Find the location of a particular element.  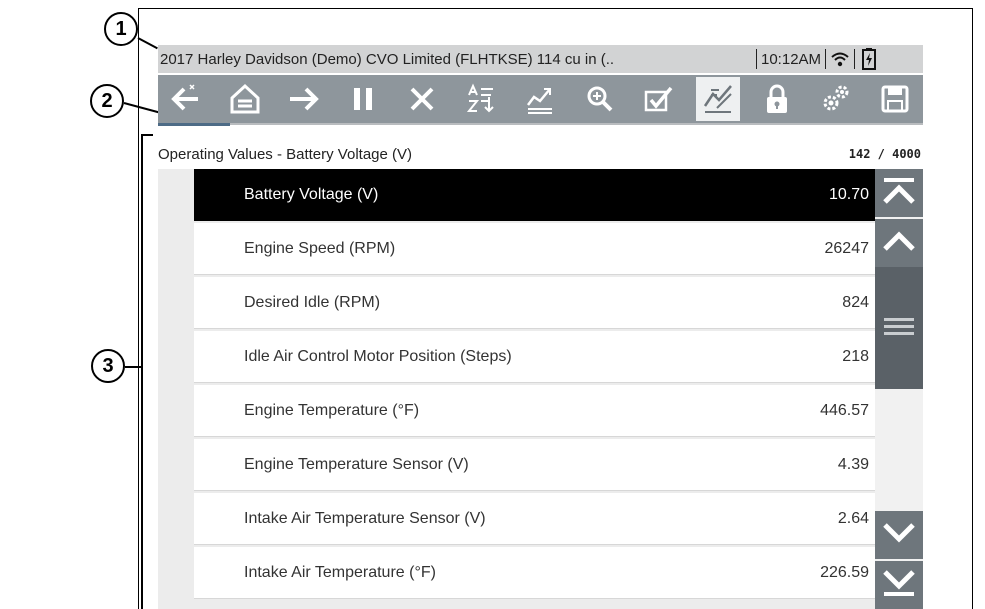

select-button is located at coordinates (659, 99).